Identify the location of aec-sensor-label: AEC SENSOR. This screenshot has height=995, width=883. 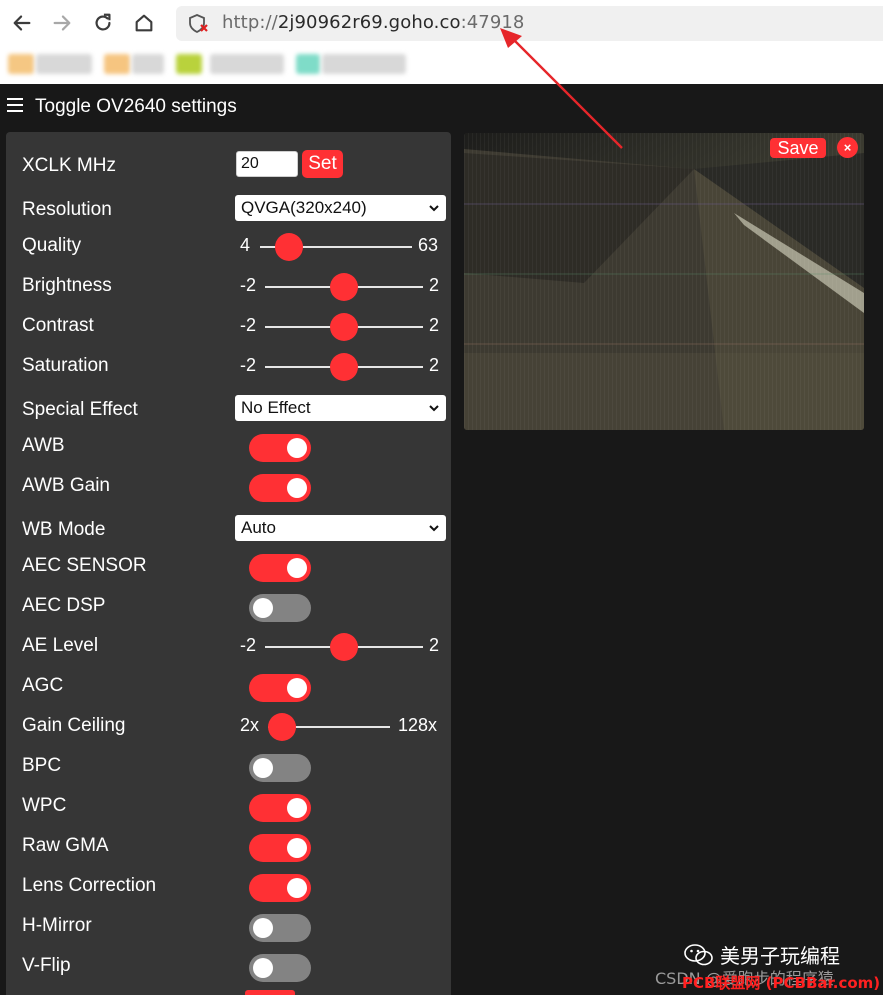
(84, 565).